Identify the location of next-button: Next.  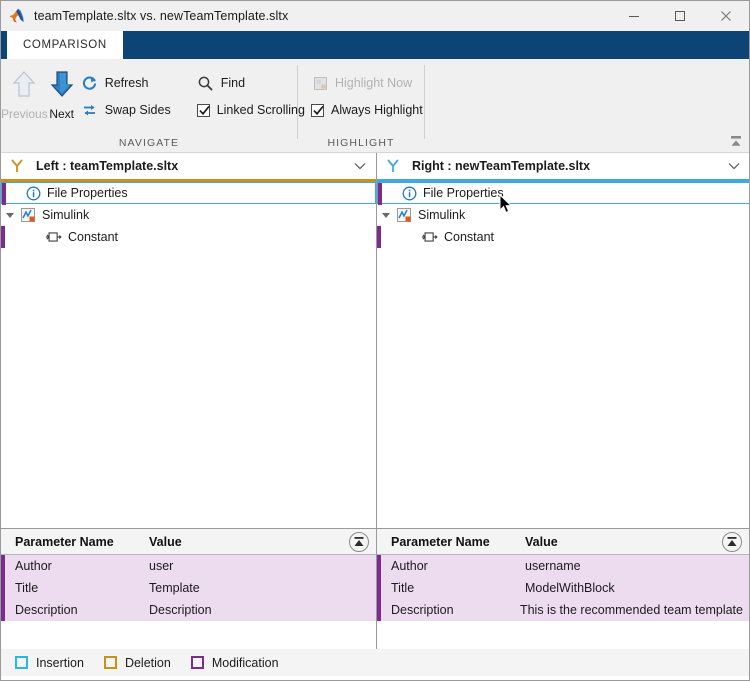
(62, 93).